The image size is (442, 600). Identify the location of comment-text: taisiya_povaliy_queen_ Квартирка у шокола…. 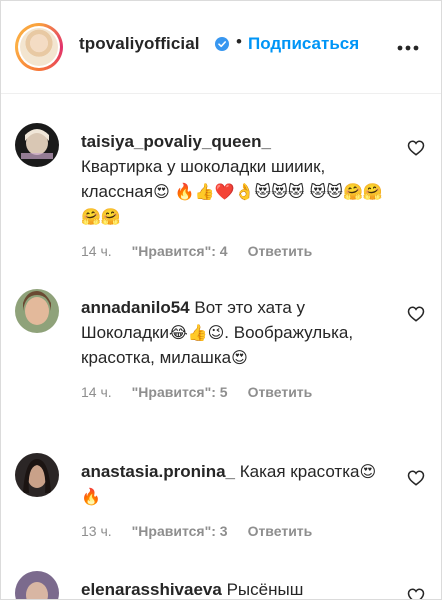
(236, 179).